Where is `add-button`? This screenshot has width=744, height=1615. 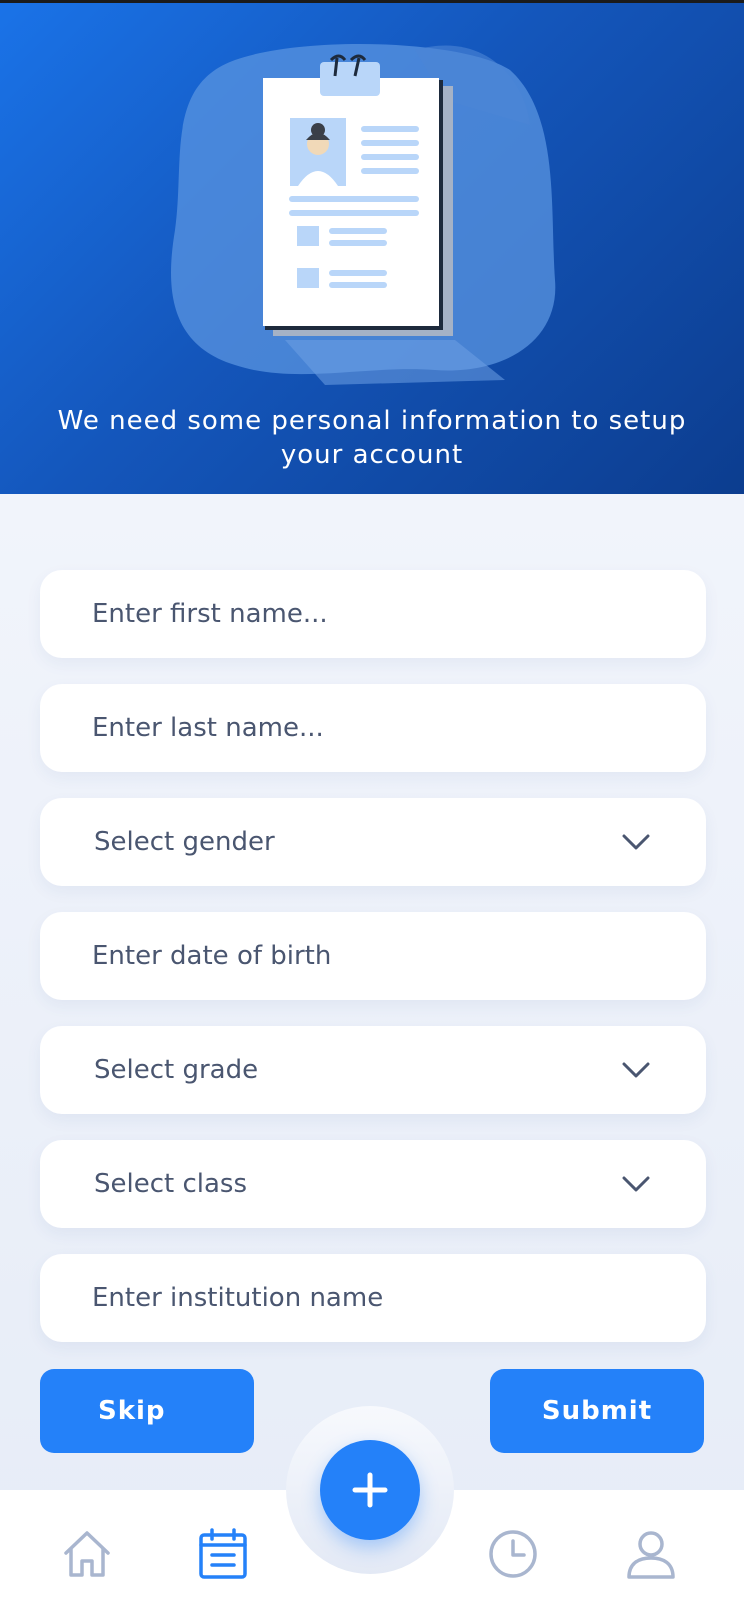 add-button is located at coordinates (370, 1490).